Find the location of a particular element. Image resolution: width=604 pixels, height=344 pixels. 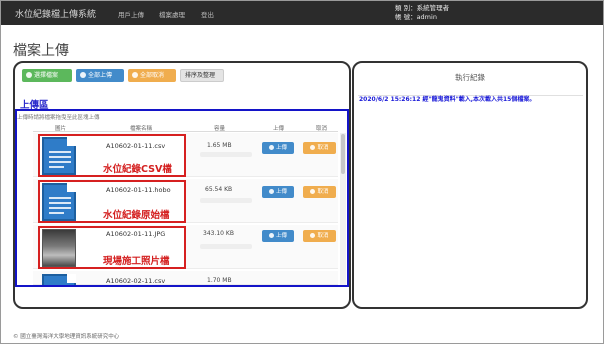

user-info: 類 別：系統管理者 帳 號：admin is located at coordinates (422, 13).